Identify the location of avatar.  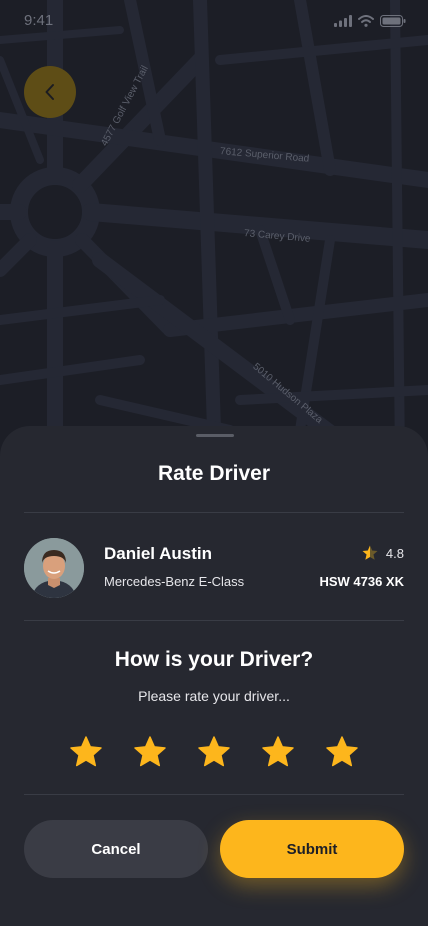
(54, 568).